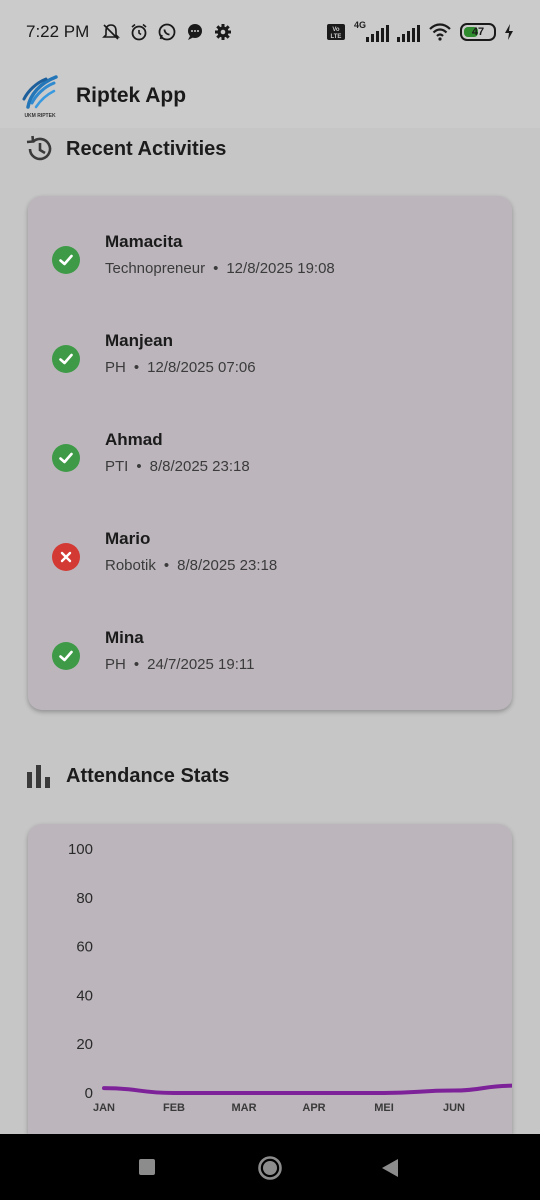 This screenshot has height=1200, width=540. I want to click on x-tick-label: APR, so click(313, 1108).